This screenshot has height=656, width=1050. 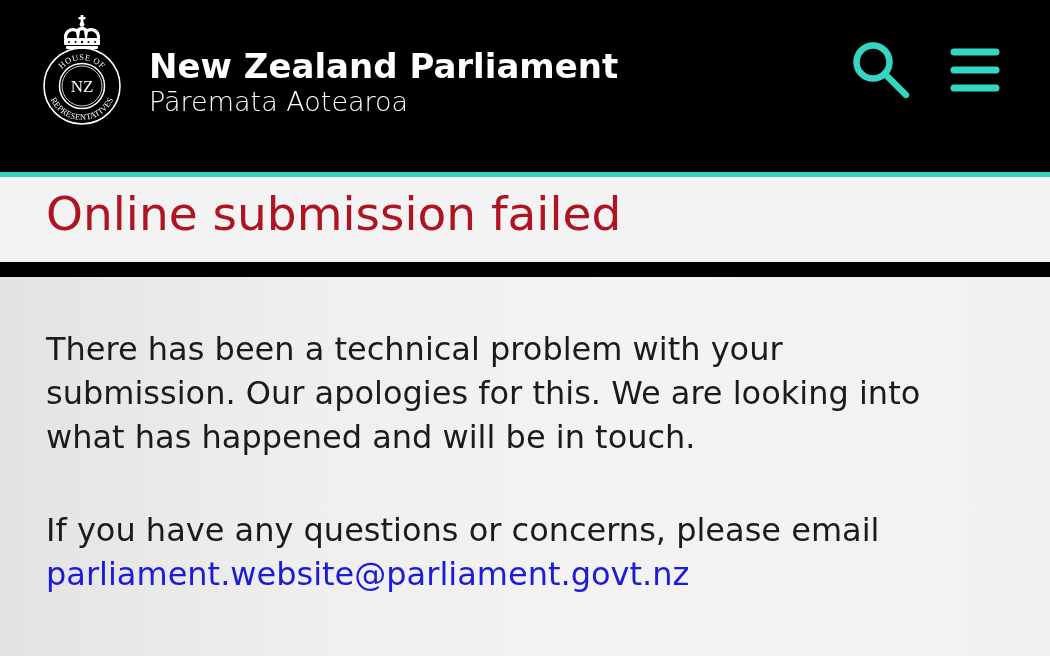 I want to click on site-subtitle: Pāremata Aotearoa, so click(x=279, y=102).